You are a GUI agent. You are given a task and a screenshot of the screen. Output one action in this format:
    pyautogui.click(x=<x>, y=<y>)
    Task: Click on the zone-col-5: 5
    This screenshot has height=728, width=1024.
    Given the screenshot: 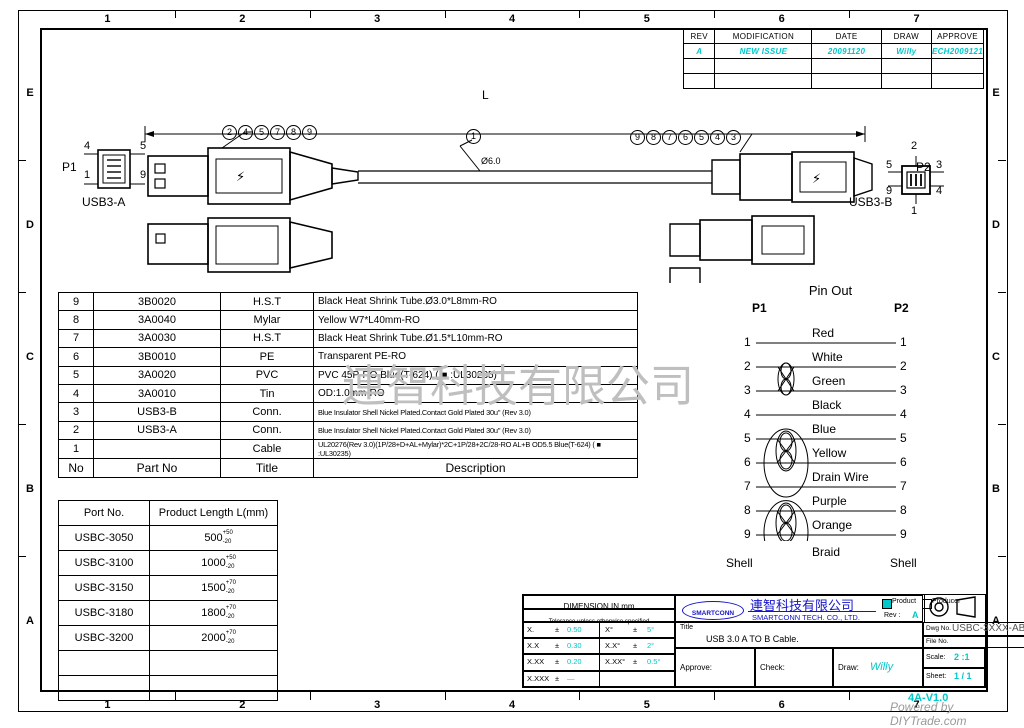 What is the action you would take?
    pyautogui.click(x=646, y=19)
    